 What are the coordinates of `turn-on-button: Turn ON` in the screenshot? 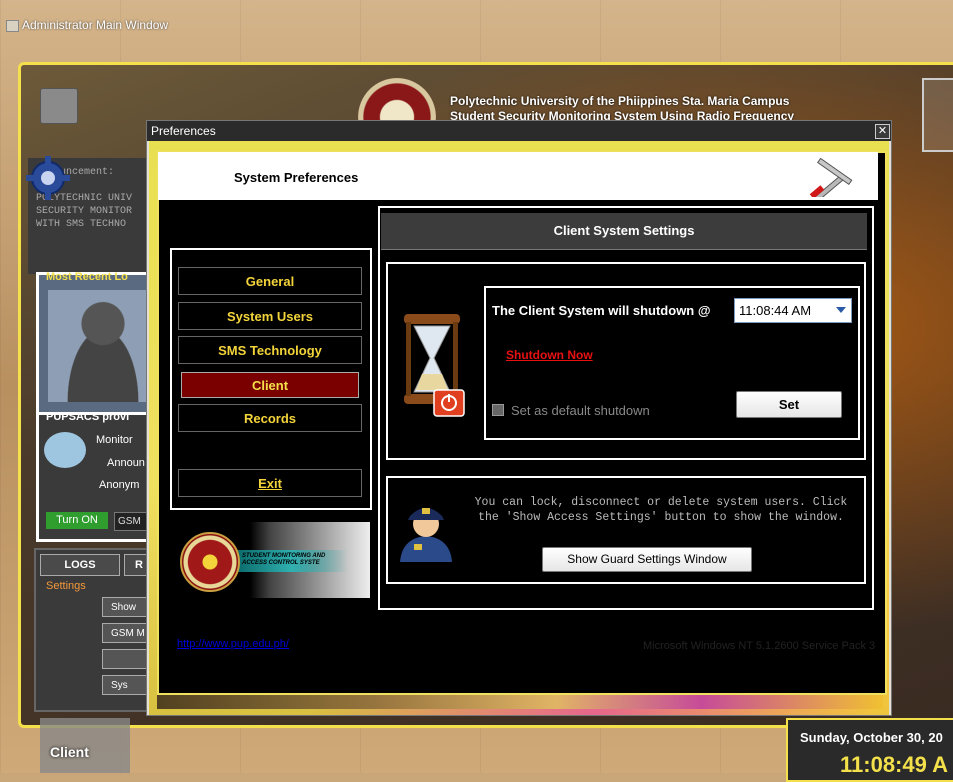 It's located at (77, 520).